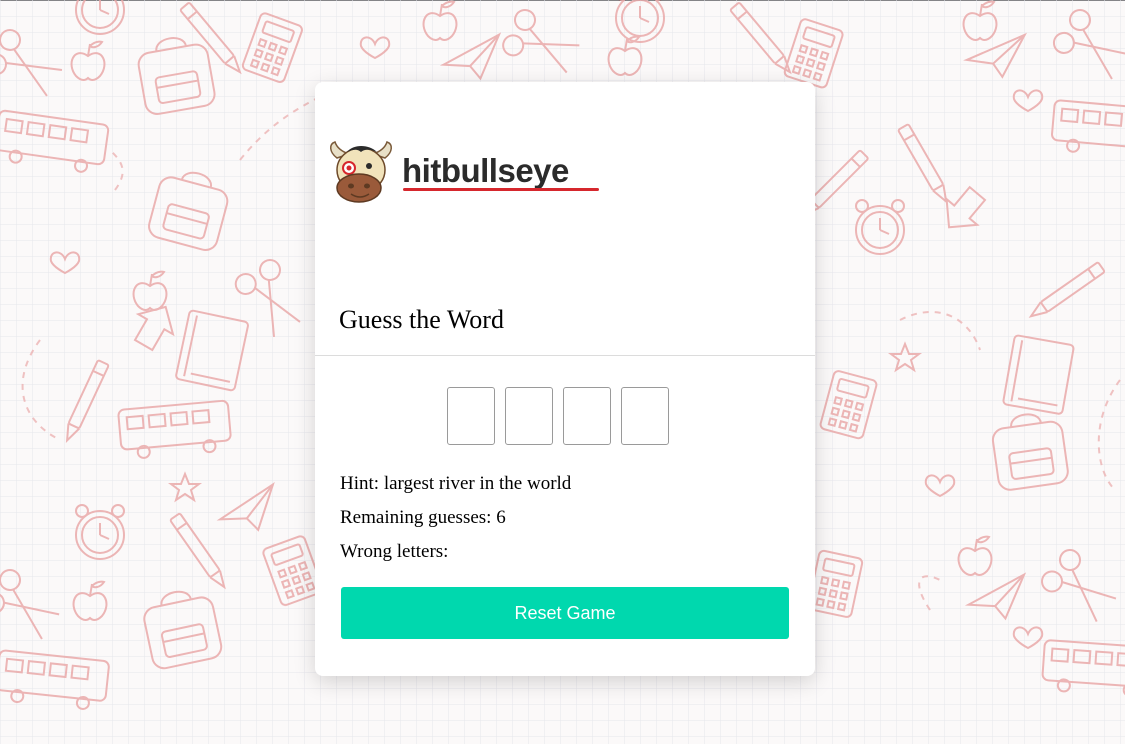 The height and width of the screenshot is (744, 1125). Describe the element at coordinates (362, 483) in the screenshot. I see `hint-label: Hint:` at that location.